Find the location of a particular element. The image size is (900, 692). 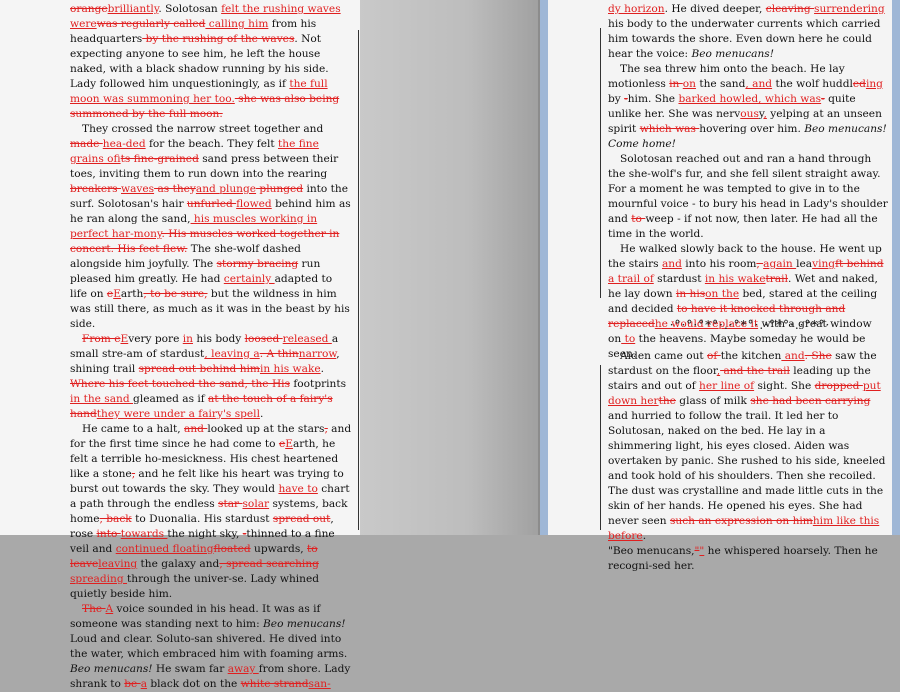

text-run: his body is located at coordinates (218, 339).